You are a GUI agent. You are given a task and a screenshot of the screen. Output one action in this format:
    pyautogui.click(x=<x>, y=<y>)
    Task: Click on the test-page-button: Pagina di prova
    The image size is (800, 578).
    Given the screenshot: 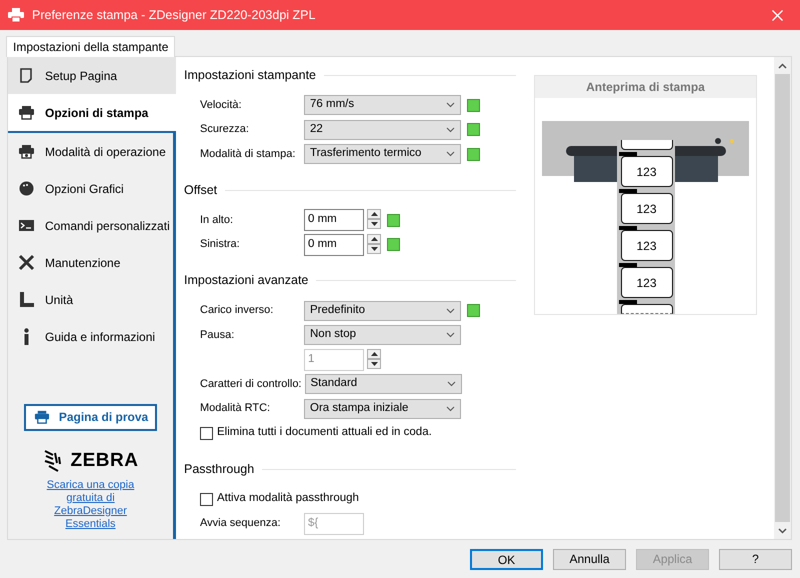 What is the action you would take?
    pyautogui.click(x=90, y=417)
    